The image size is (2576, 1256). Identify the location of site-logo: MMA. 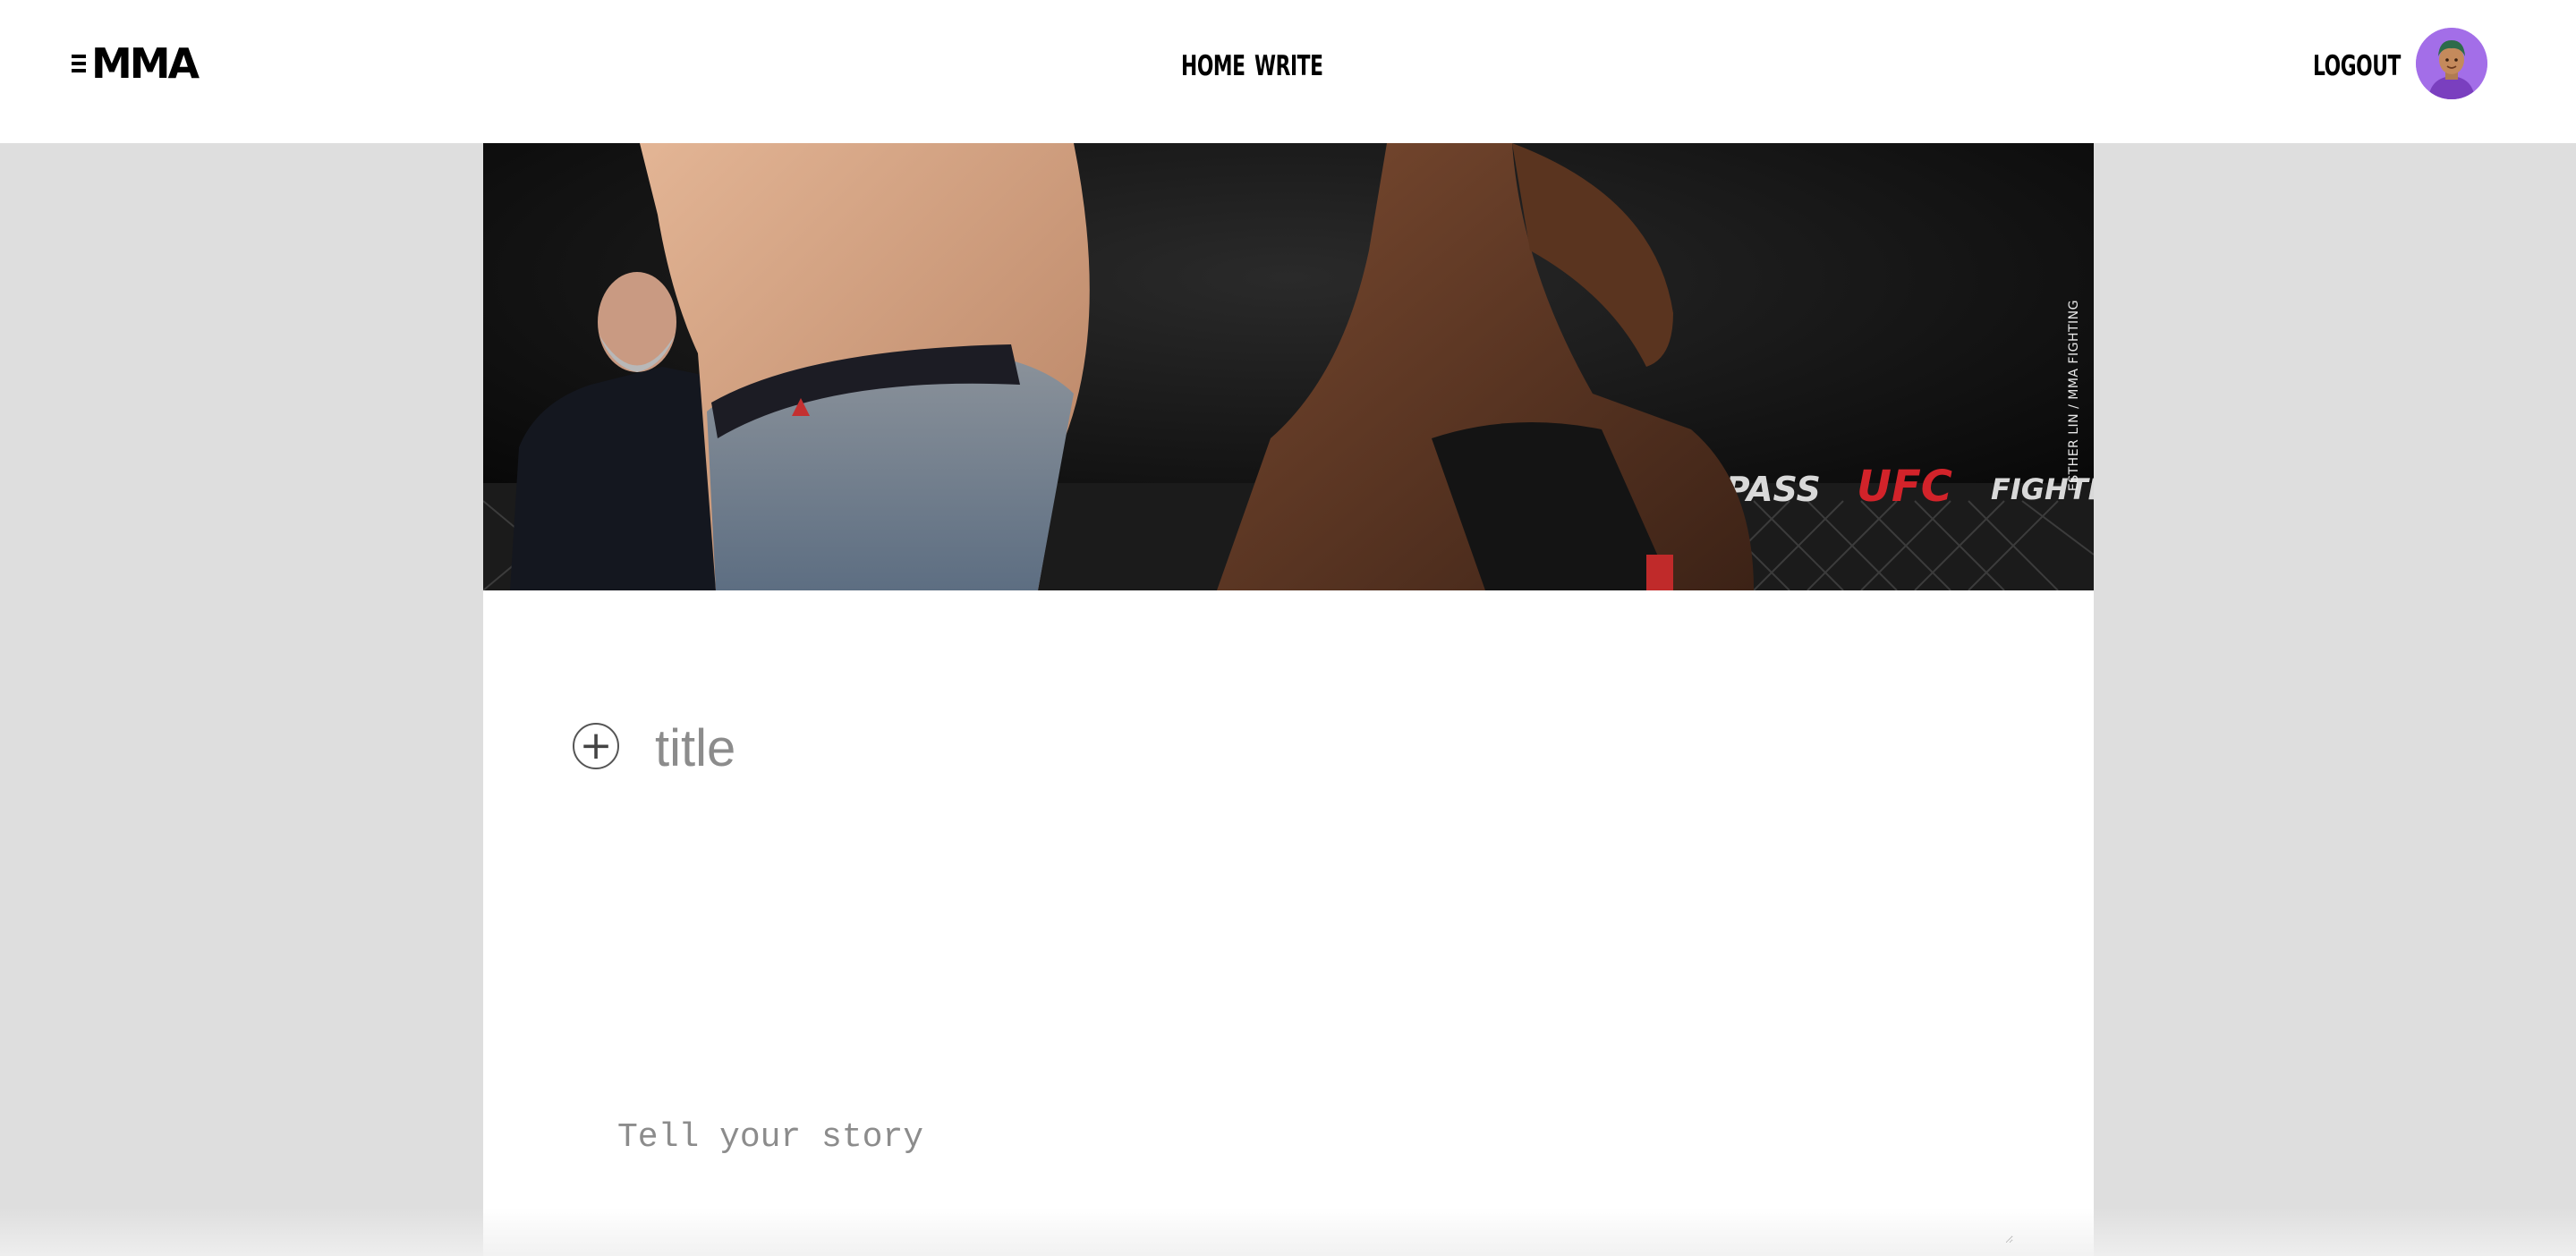
(136, 63).